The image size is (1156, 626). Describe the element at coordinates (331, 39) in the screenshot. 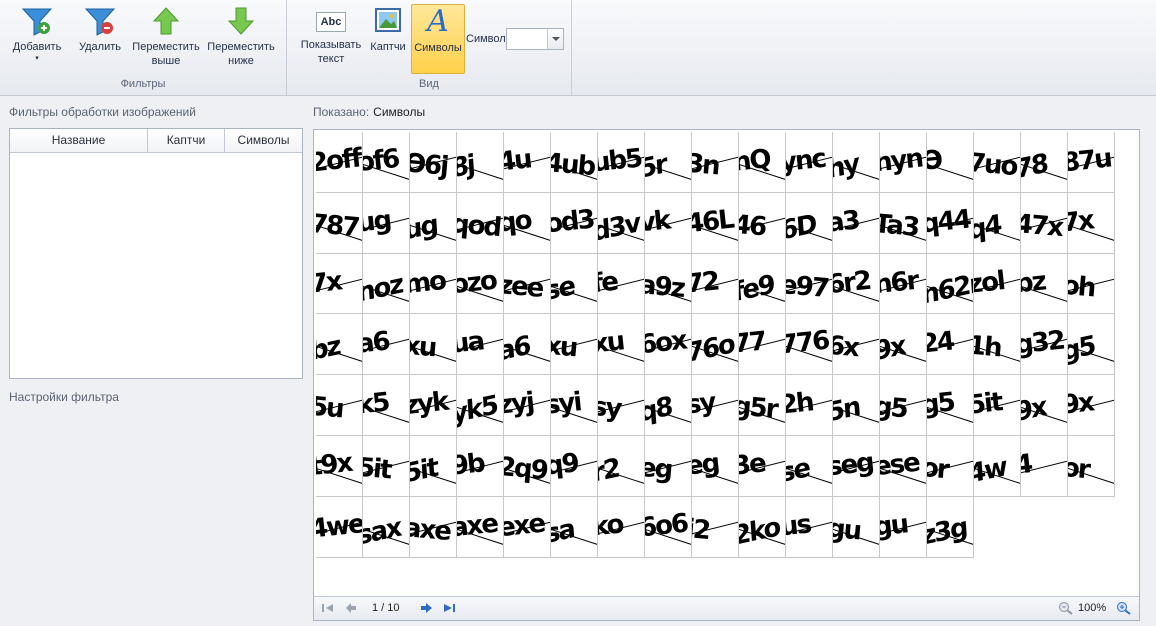

I see `show-text-button: Abc Показывать текст` at that location.